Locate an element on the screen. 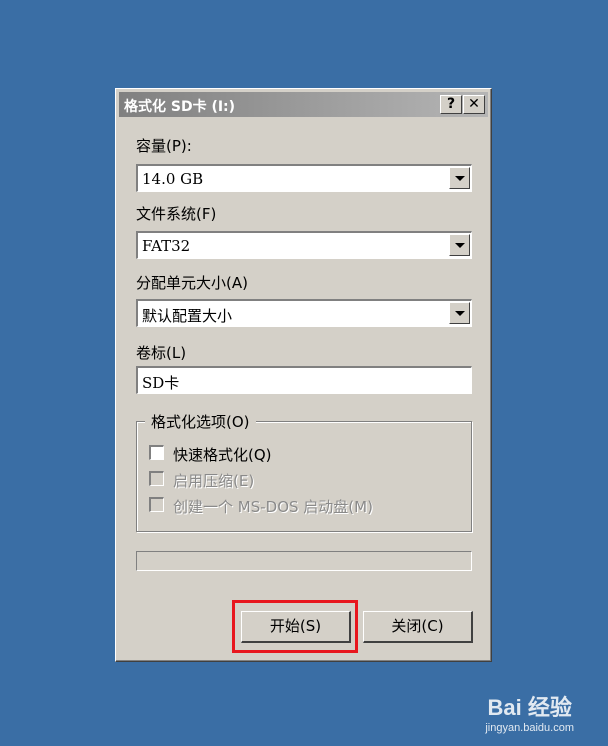  allocation-unit-label: 分配单元大小(A) is located at coordinates (192, 283).